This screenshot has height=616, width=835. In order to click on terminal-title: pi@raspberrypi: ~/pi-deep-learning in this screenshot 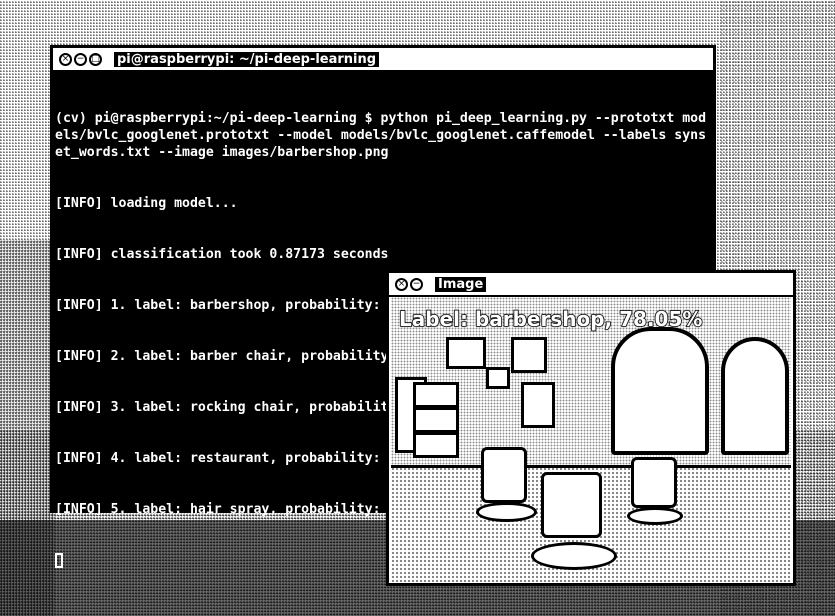, I will do `click(247, 59)`.